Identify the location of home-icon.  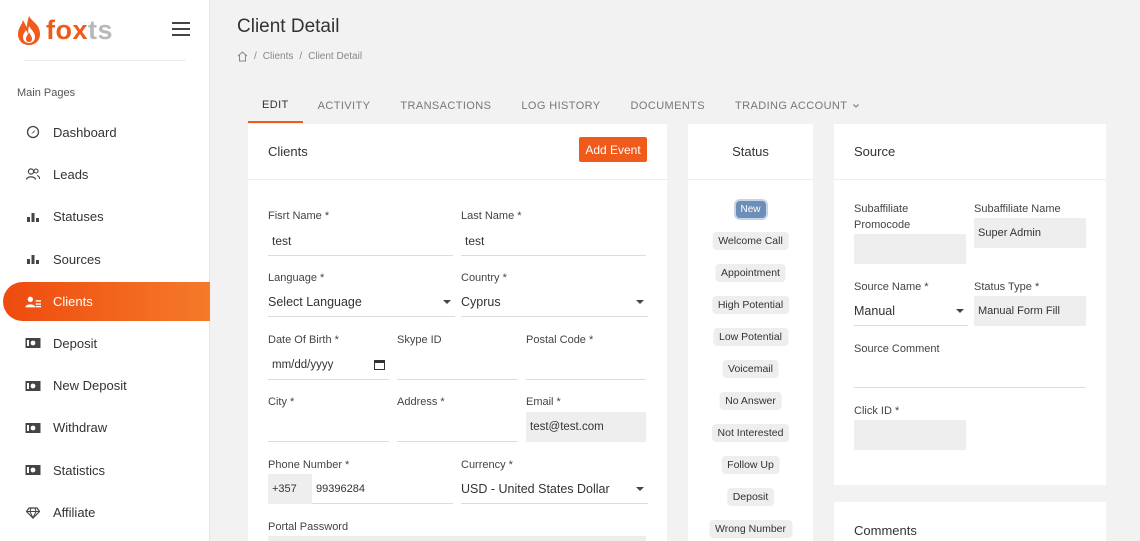
(242, 56).